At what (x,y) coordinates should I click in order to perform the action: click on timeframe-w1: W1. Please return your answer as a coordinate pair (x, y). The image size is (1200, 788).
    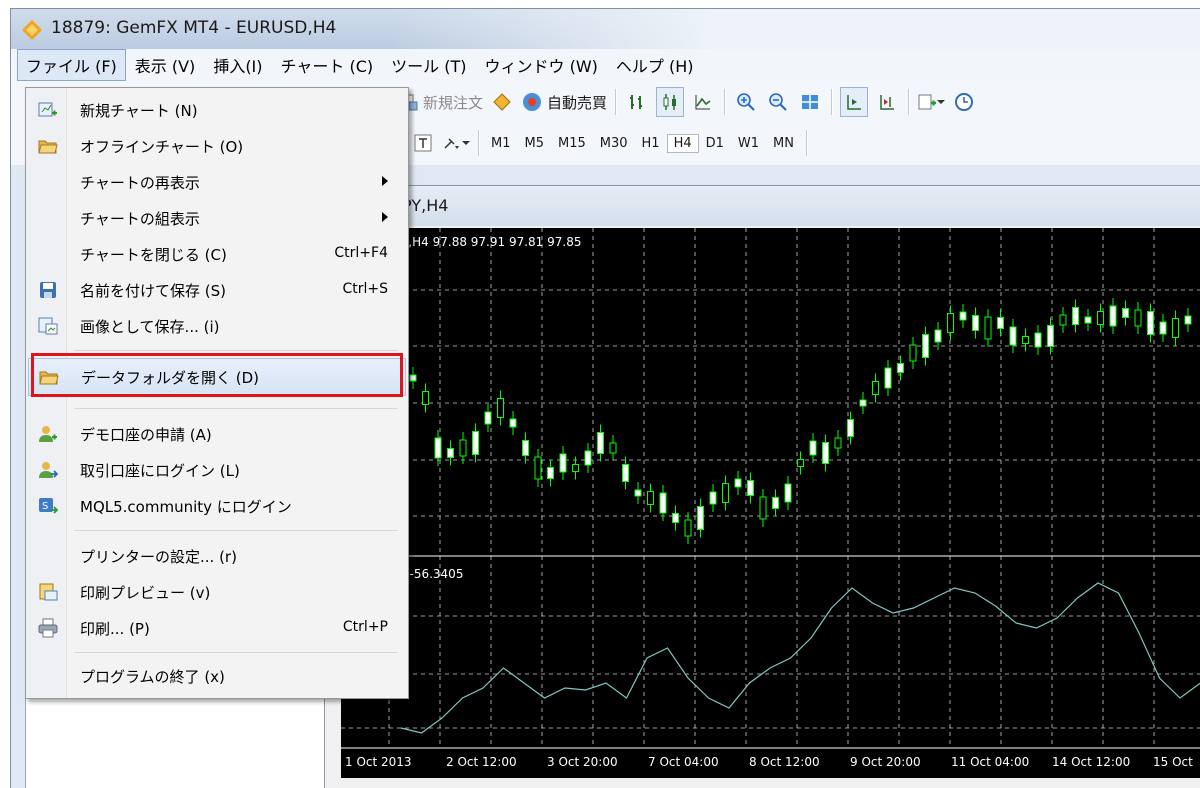
    Looking at the image, I should click on (748, 143).